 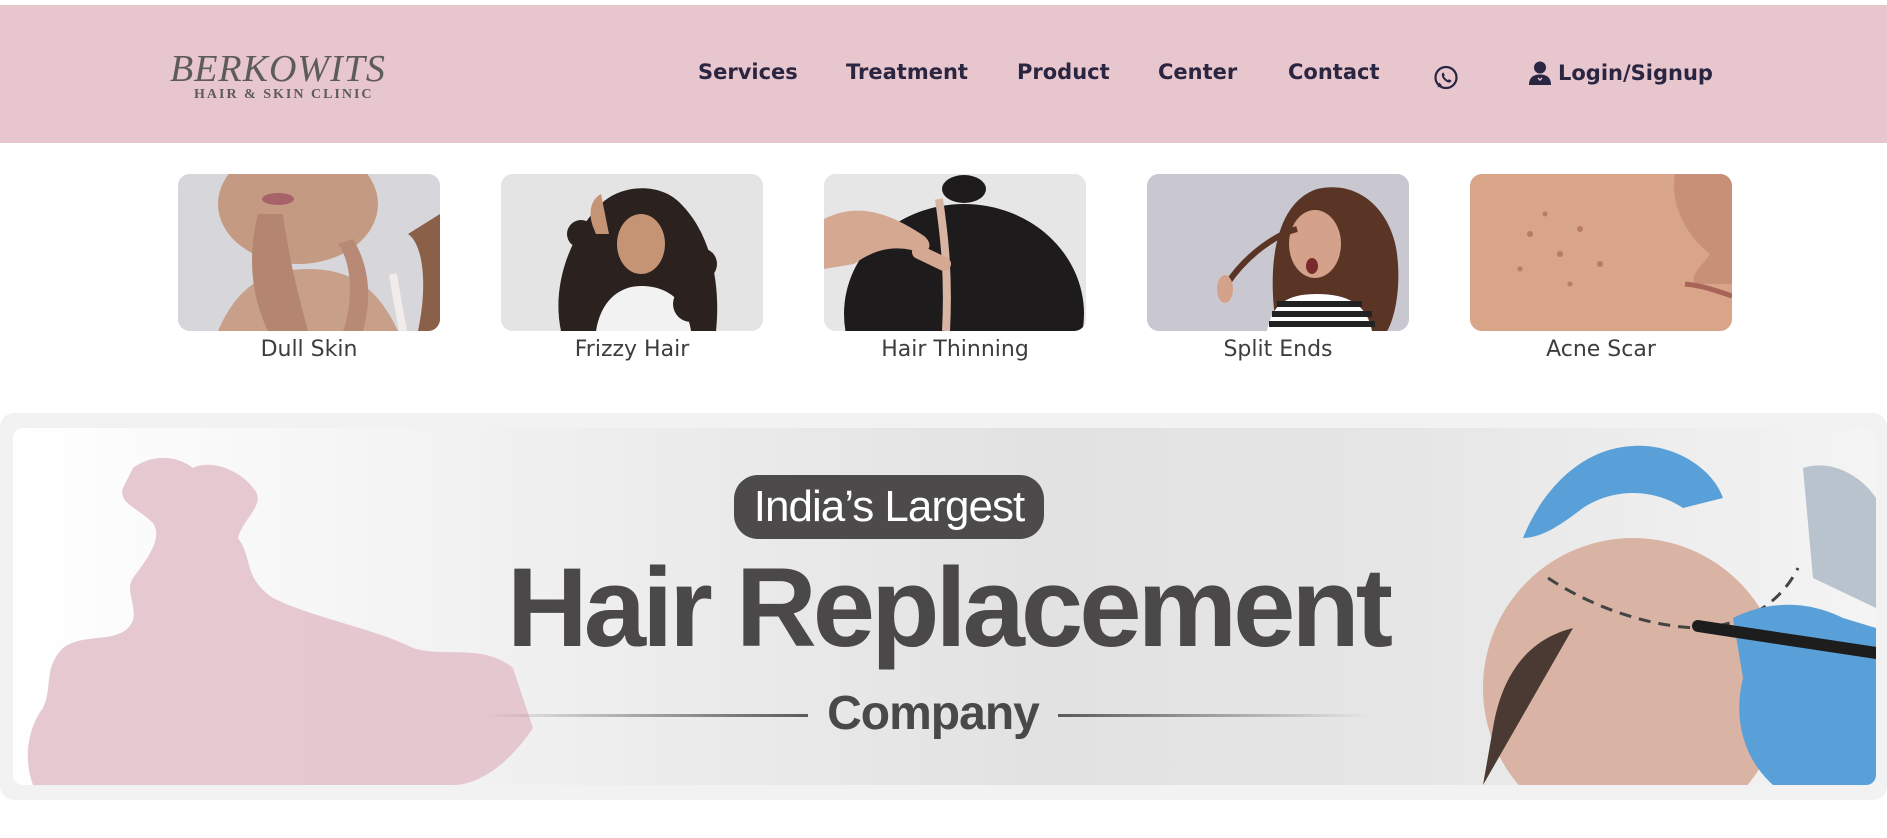 I want to click on split-ends-image, so click(x=1278, y=252).